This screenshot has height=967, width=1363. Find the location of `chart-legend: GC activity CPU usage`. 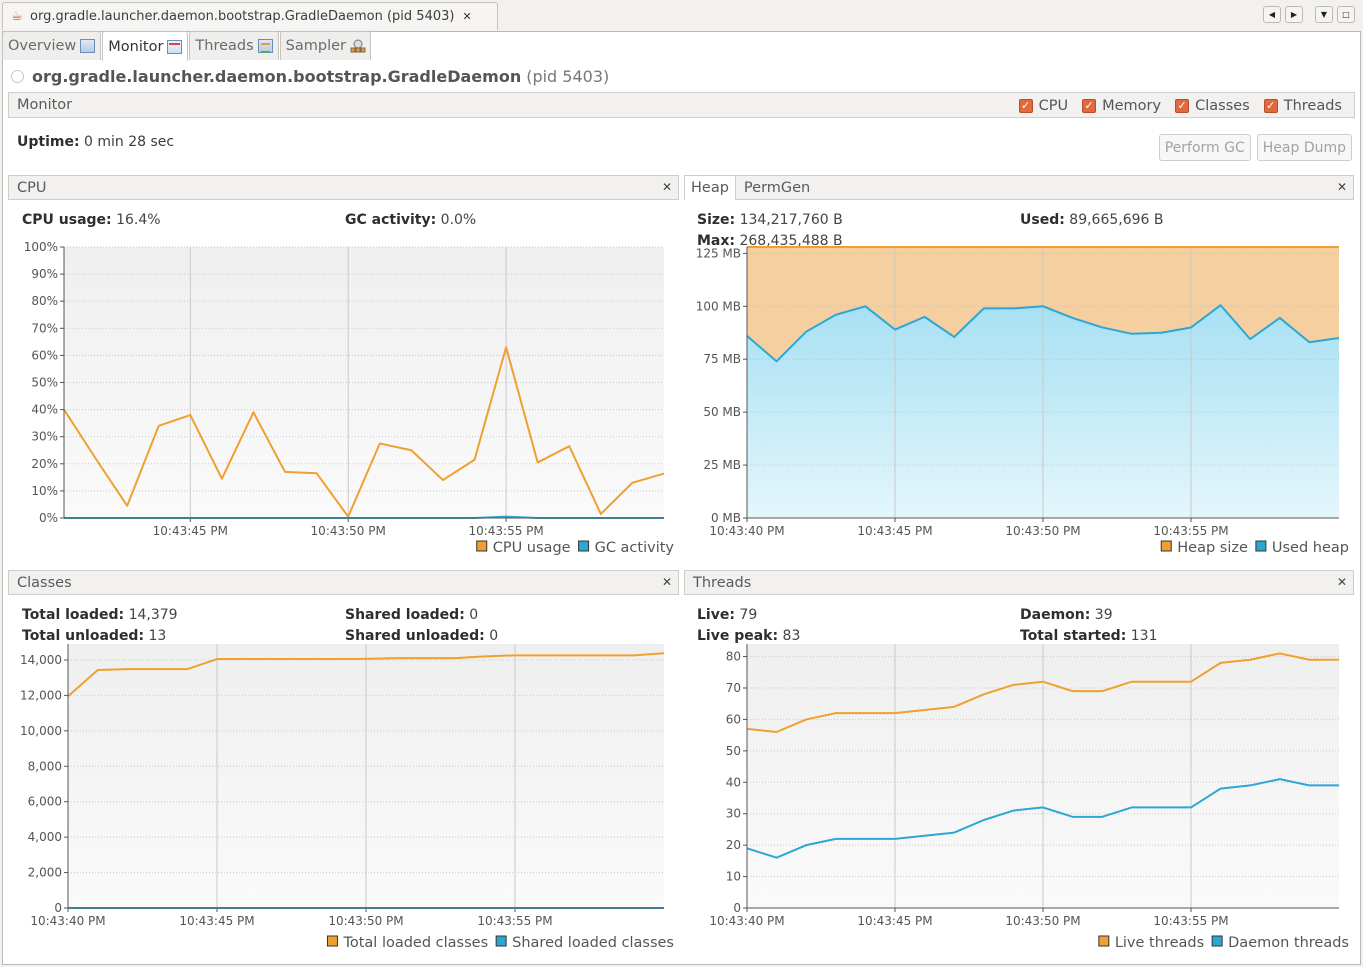

chart-legend: GC activity CPU usage is located at coordinates (575, 548).